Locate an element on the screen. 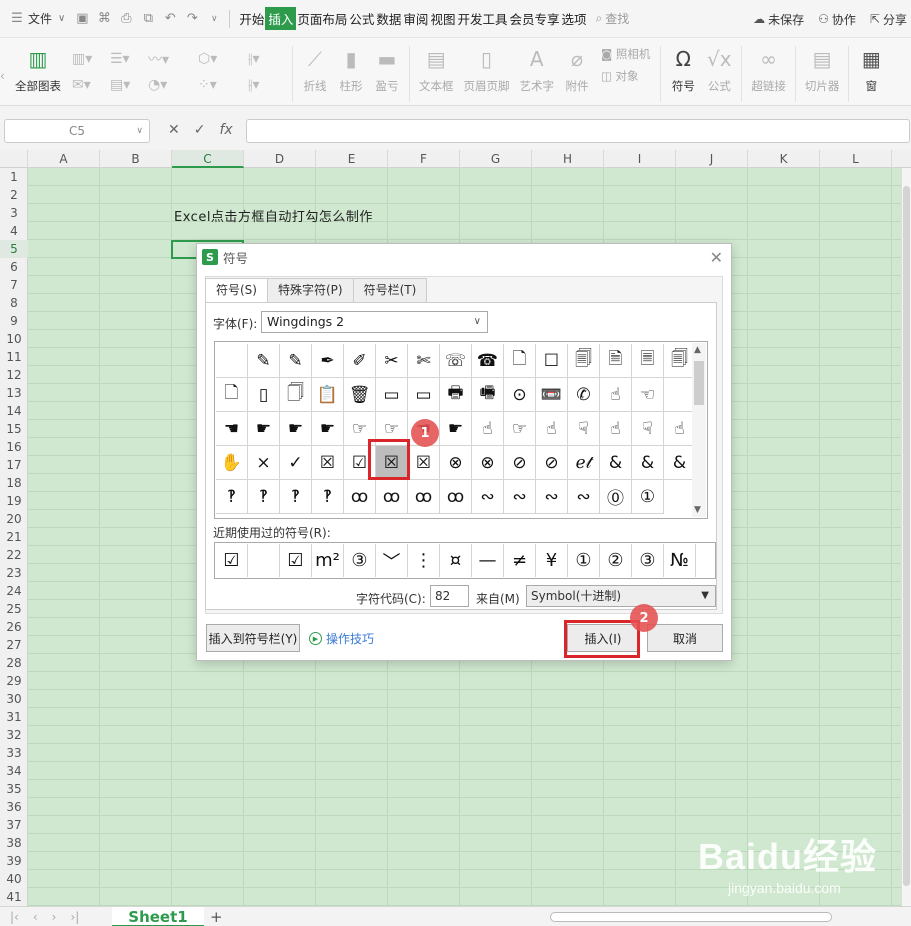 The height and width of the screenshot is (926, 911). row-header-31: 31 is located at coordinates (14, 717).